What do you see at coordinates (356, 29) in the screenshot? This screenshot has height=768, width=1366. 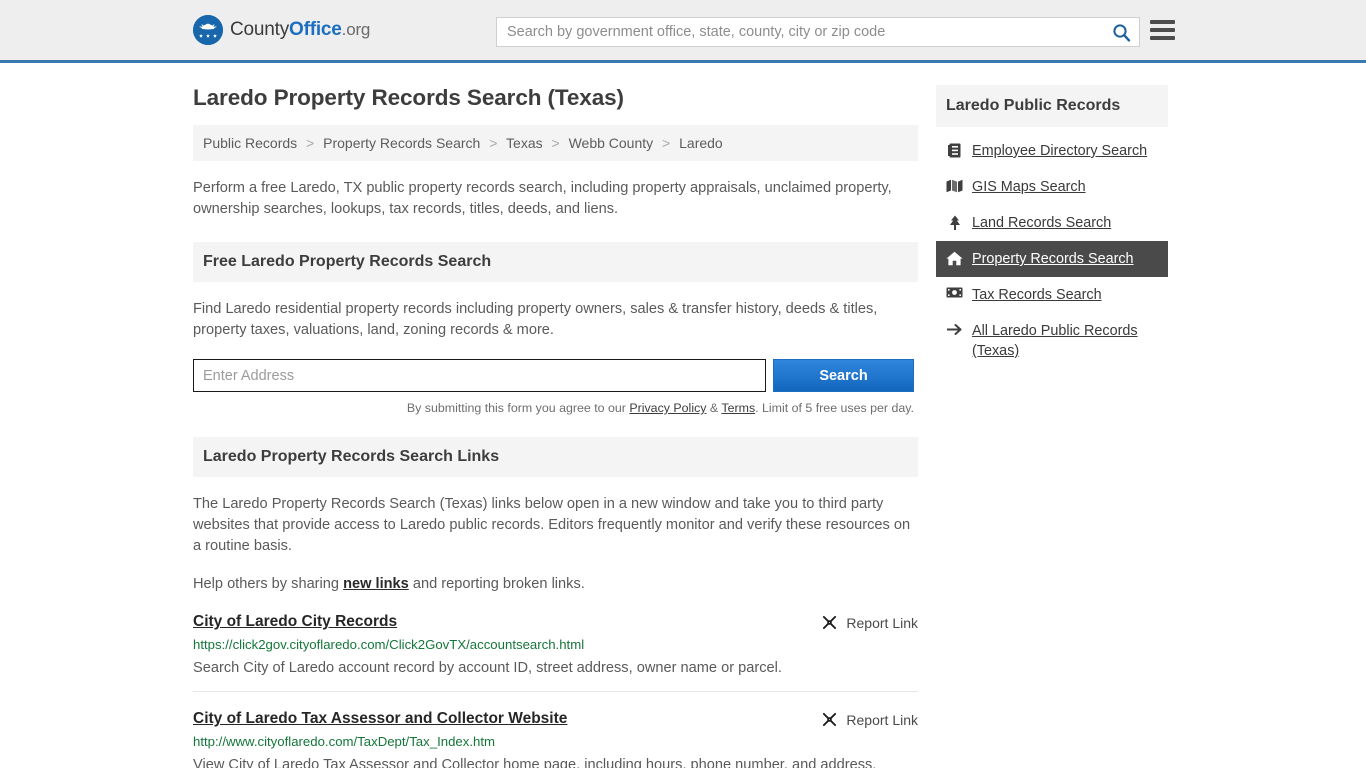 I see `brand-part-tld: .org` at bounding box center [356, 29].